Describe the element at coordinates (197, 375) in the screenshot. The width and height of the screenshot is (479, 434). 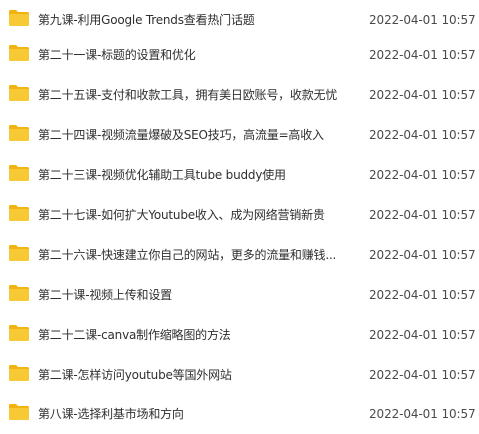
I see `file-name: 第二课-怎样访问youtube等国外网站` at that location.